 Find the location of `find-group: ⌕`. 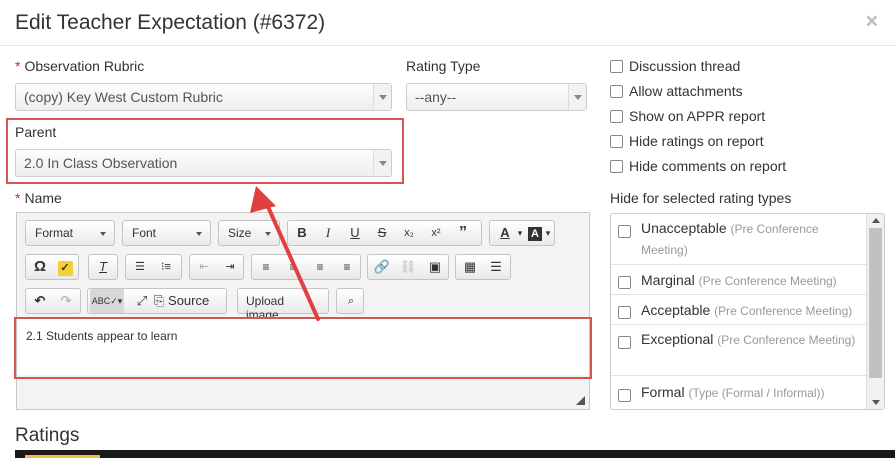

find-group: ⌕ is located at coordinates (350, 301).